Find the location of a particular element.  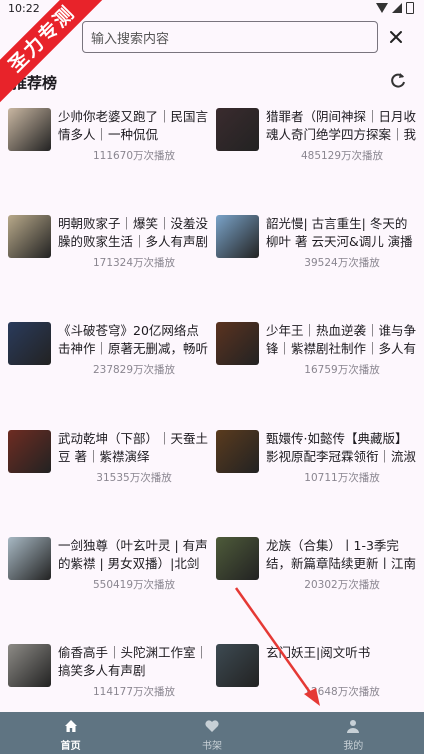

nav-bookshelf: 书架 is located at coordinates (212, 733).